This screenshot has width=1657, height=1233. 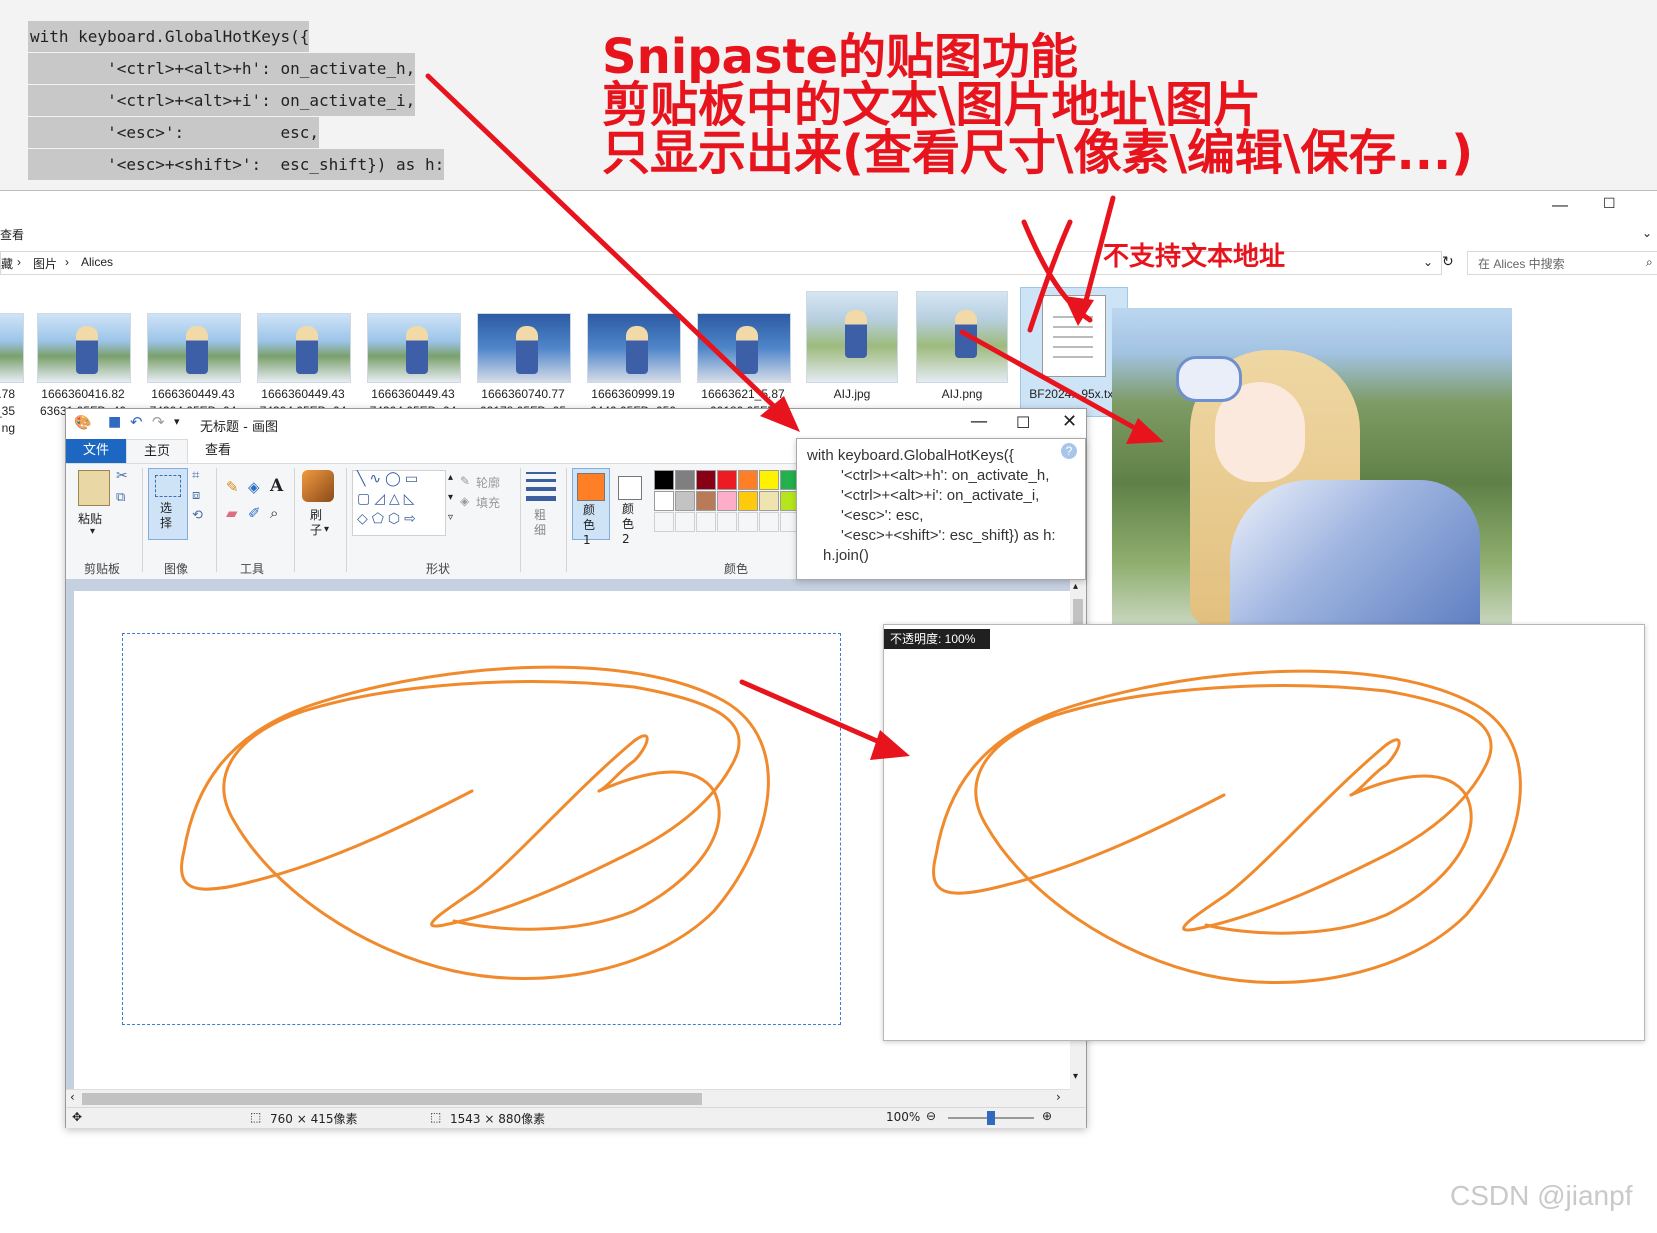 I want to click on select-button: 选择, so click(x=168, y=504).